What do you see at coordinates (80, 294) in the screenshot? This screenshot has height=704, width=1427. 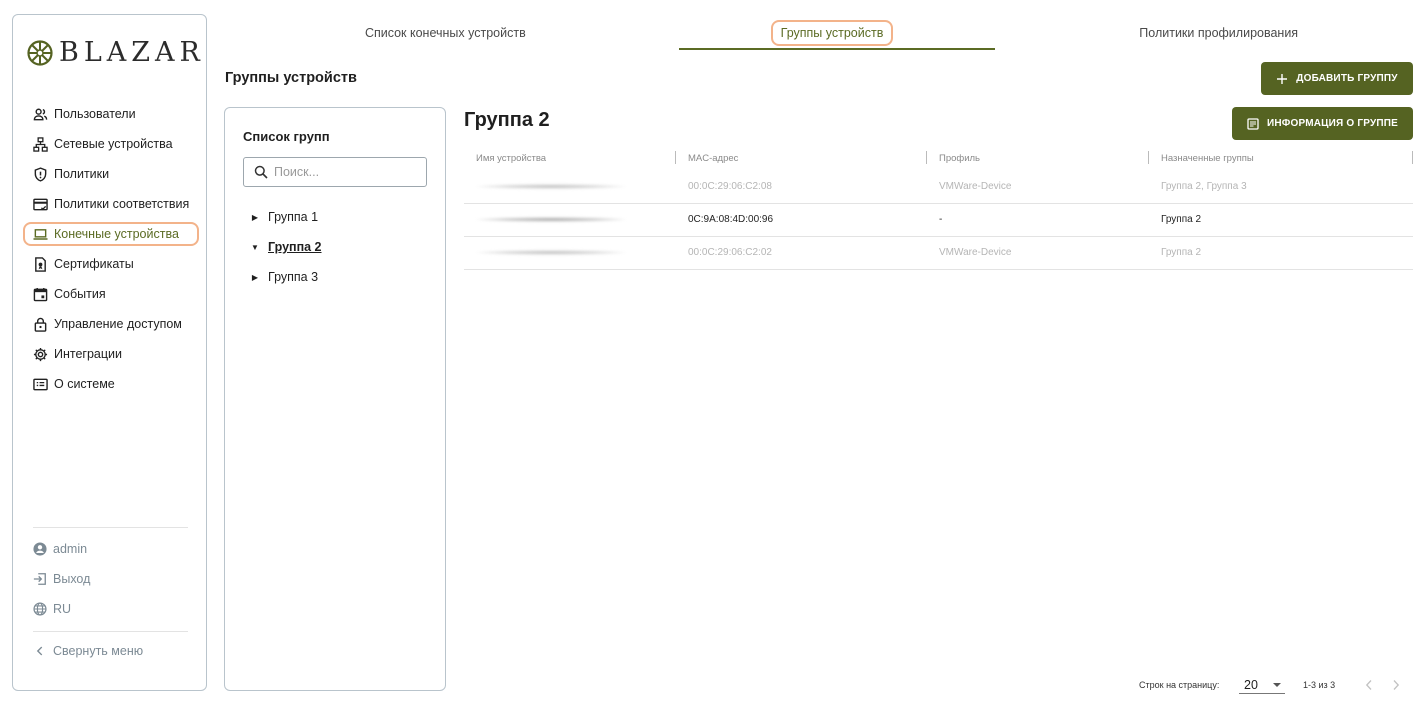 I see `sidebar-item-label: События` at bounding box center [80, 294].